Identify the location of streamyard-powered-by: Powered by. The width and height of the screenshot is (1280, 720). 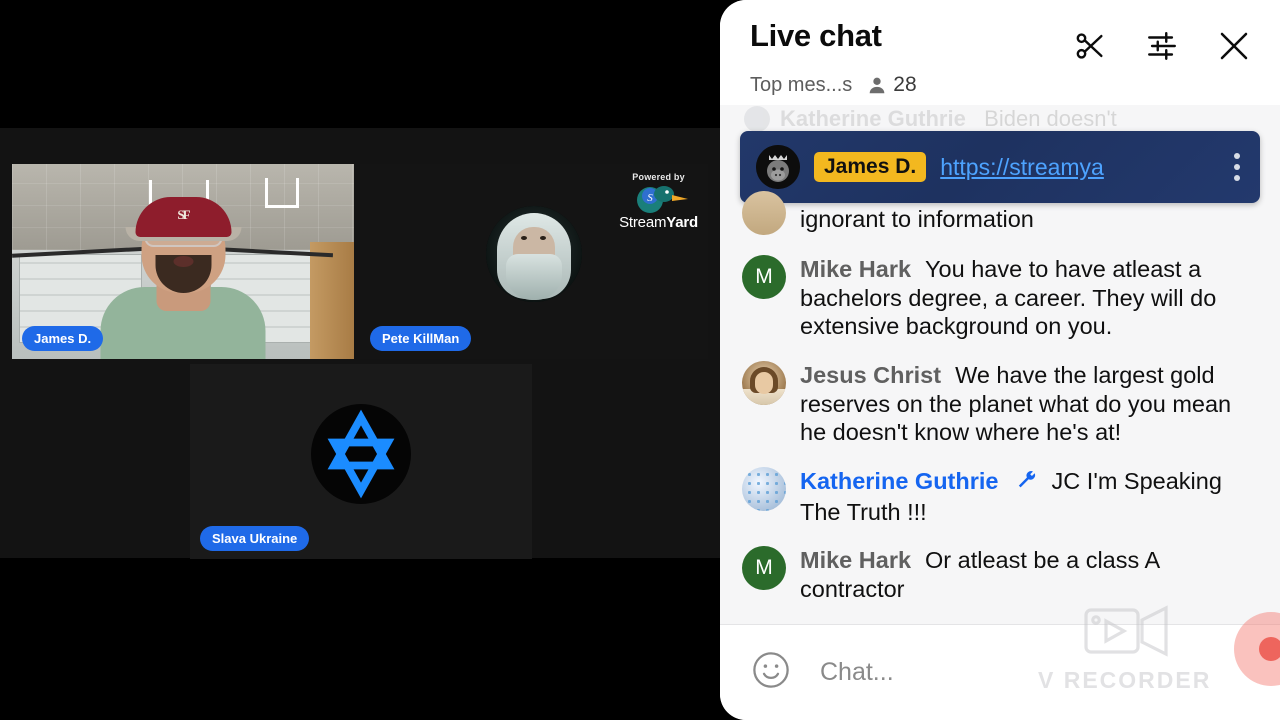
(658, 177).